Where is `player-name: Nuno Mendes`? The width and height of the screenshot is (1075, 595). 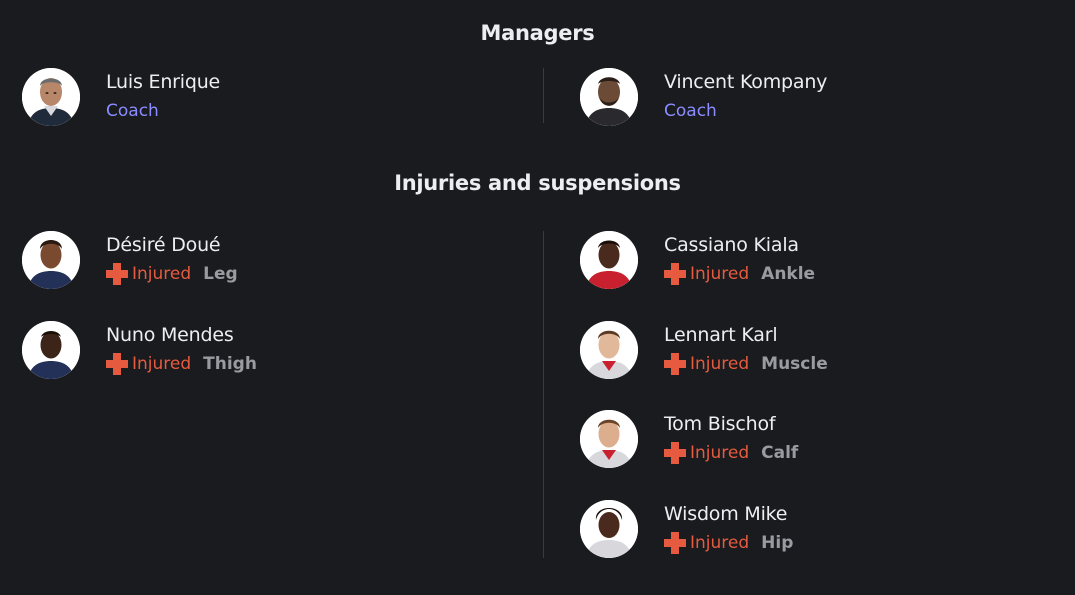 player-name: Nuno Mendes is located at coordinates (170, 335).